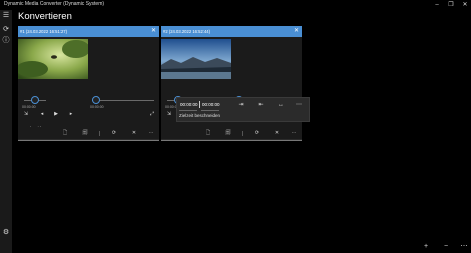 Image resolution: width=471 pixels, height=253 pixels. I want to click on start-time-input: 00:00:00, so click(189, 104).